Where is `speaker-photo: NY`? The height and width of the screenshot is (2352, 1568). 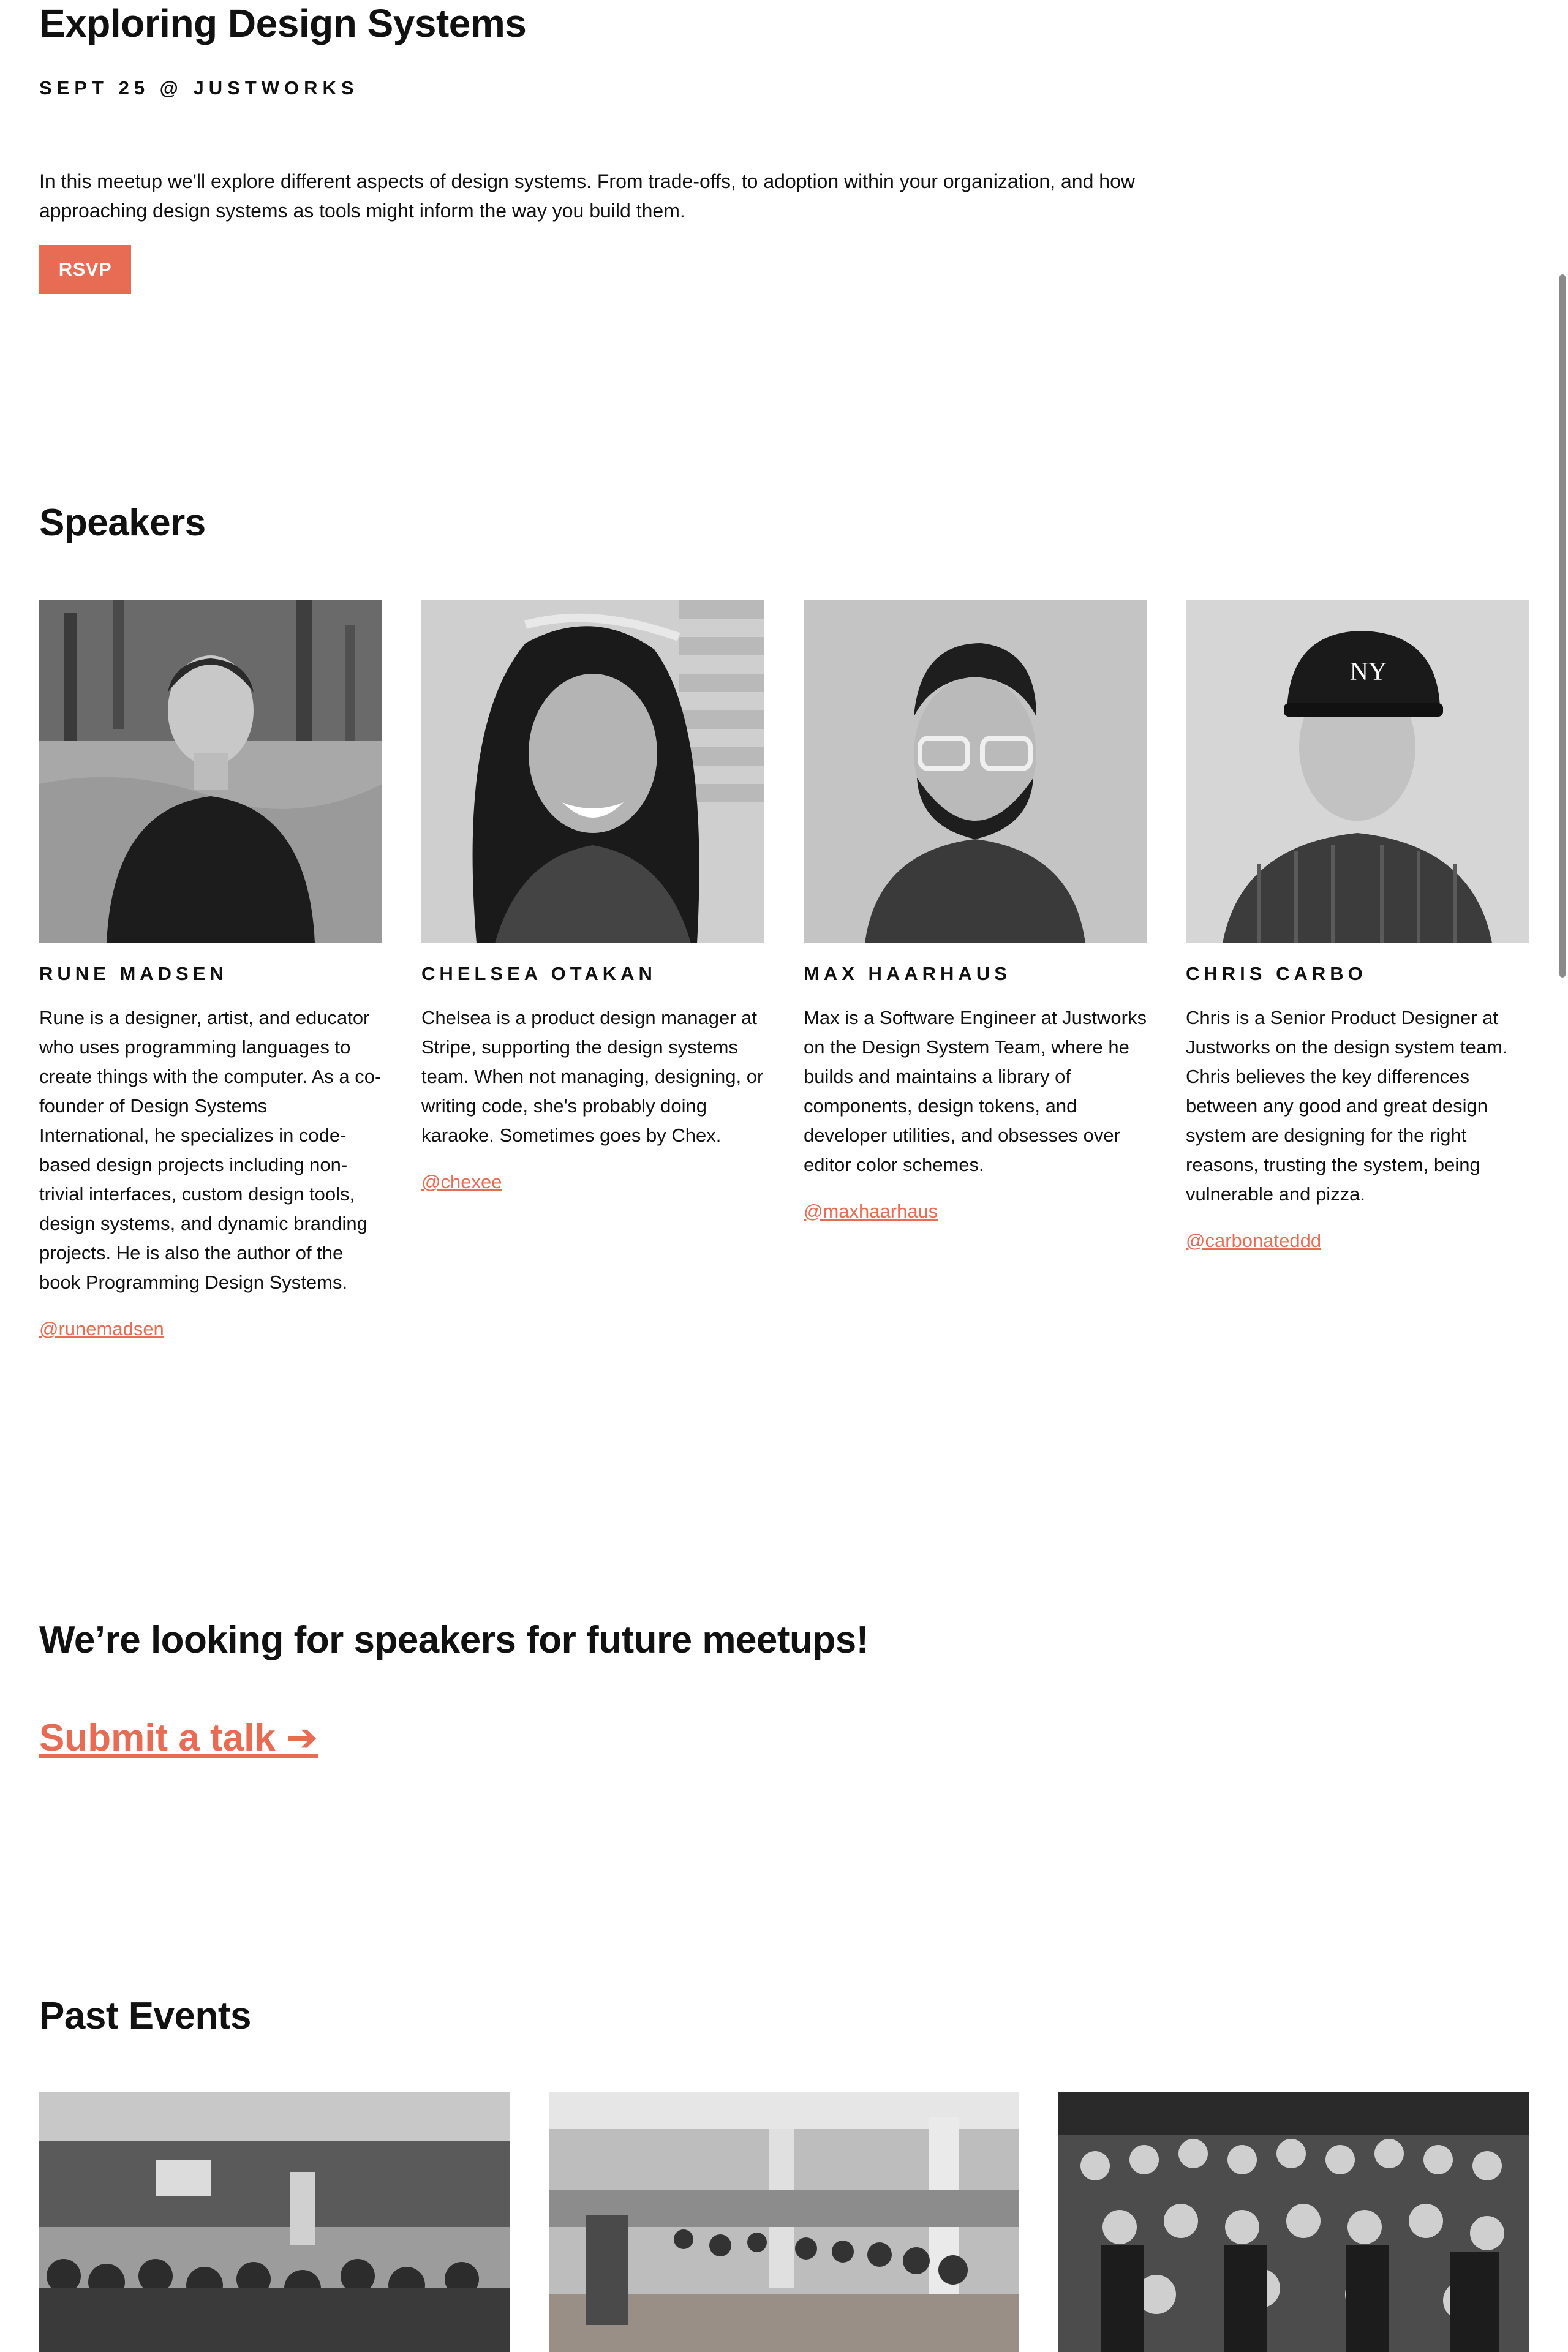
speaker-photo: NY is located at coordinates (1357, 772).